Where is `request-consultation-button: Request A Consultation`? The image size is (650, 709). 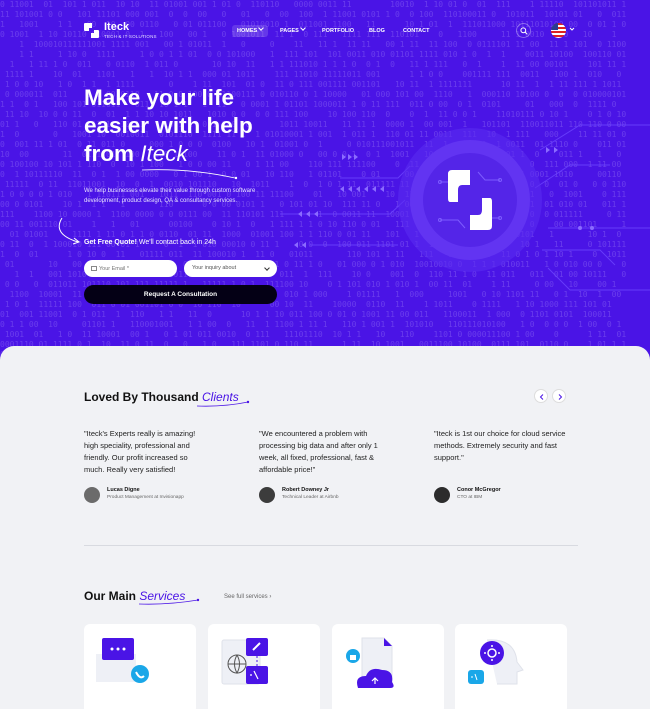
request-consultation-button: Request A Consultation is located at coordinates (180, 294).